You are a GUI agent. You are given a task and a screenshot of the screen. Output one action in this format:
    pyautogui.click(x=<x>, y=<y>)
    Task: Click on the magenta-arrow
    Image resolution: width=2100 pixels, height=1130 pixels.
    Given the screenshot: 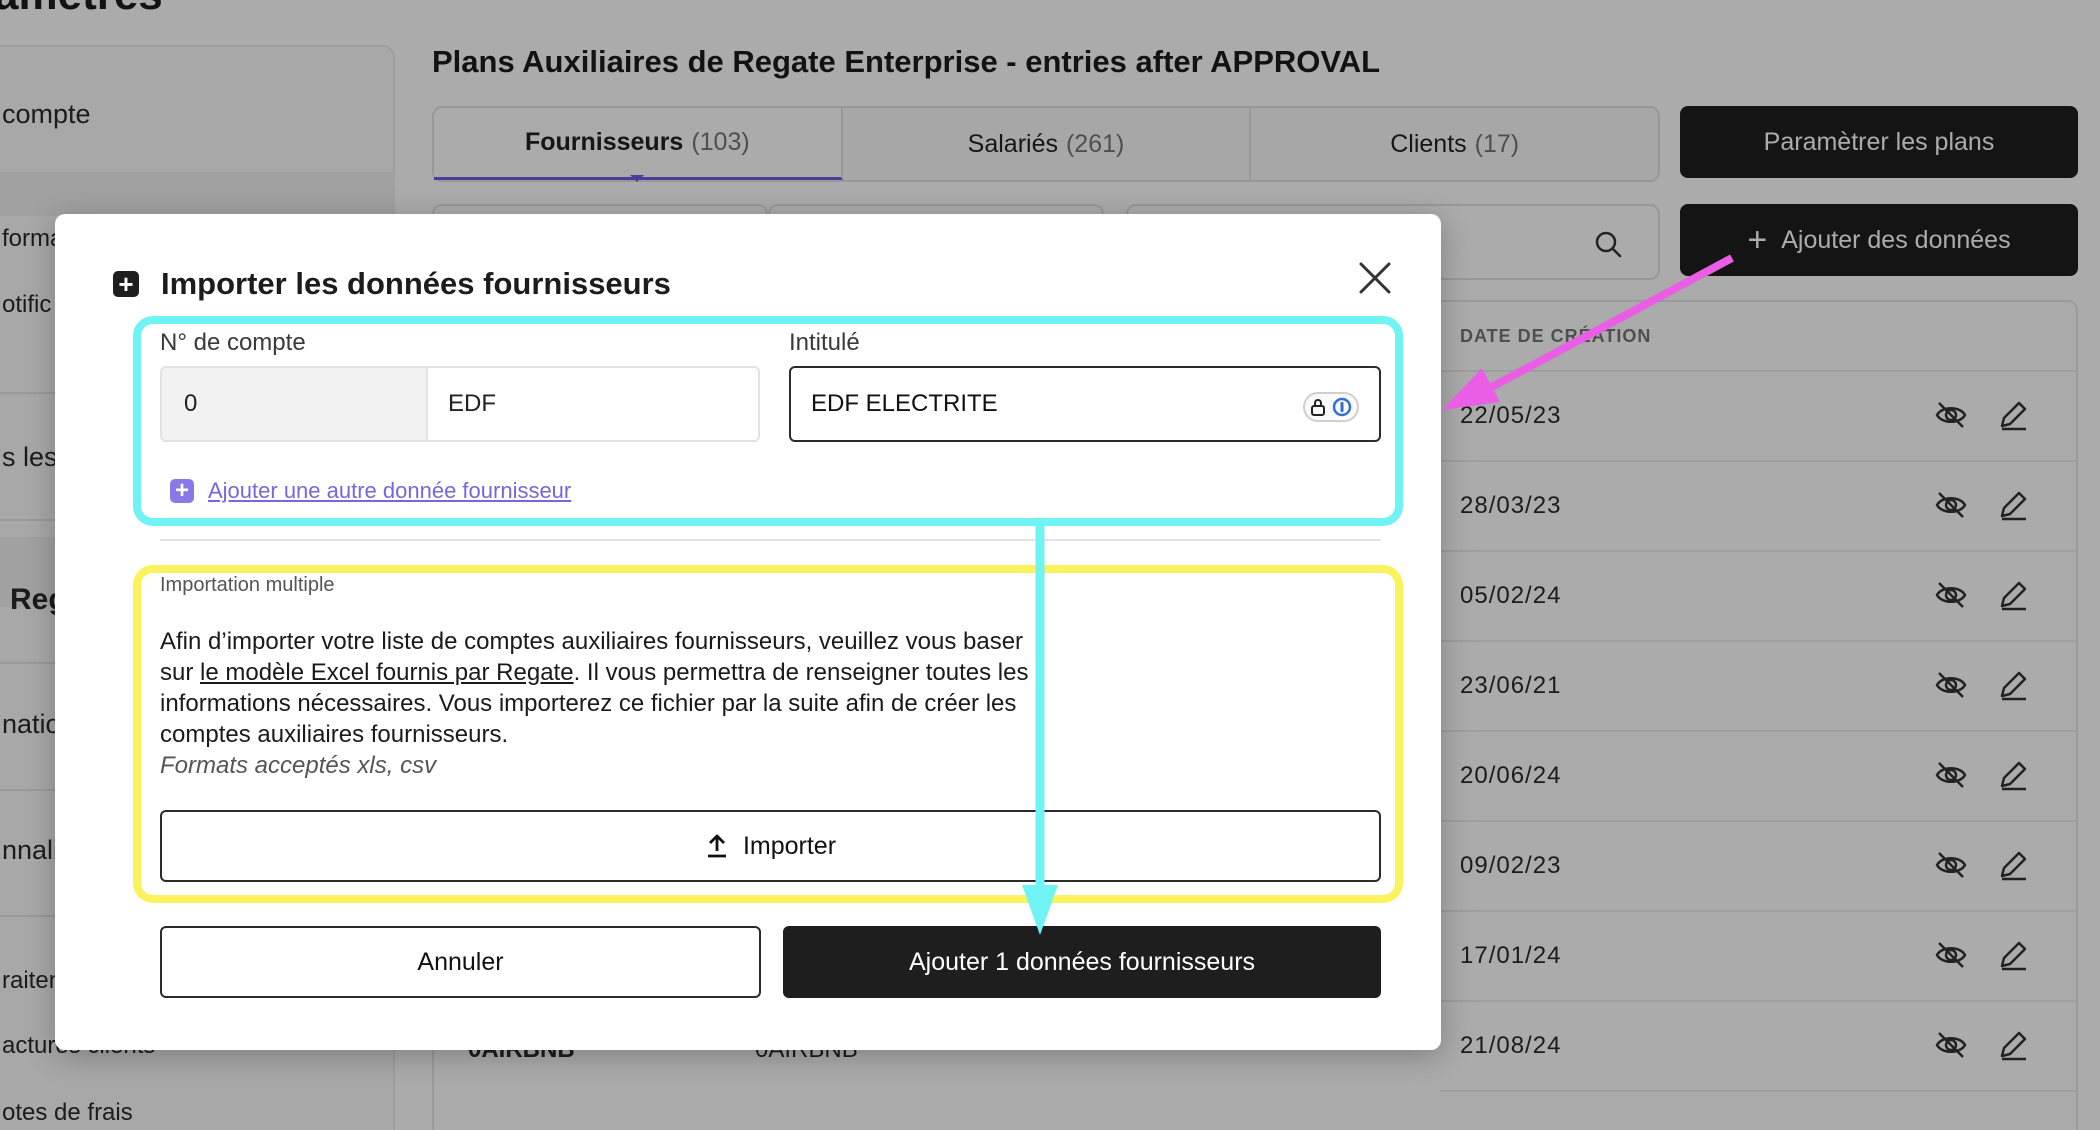 What is the action you would take?
    pyautogui.click(x=1611, y=323)
    